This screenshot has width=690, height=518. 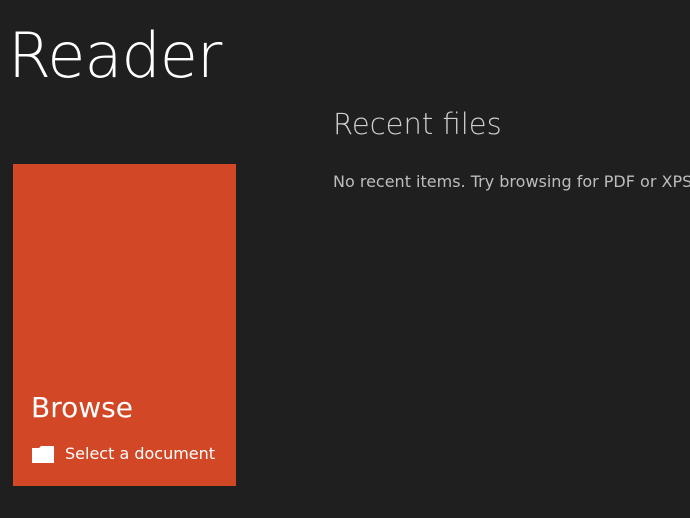 What do you see at coordinates (82, 407) in the screenshot?
I see `browse-tile-title: Browse` at bounding box center [82, 407].